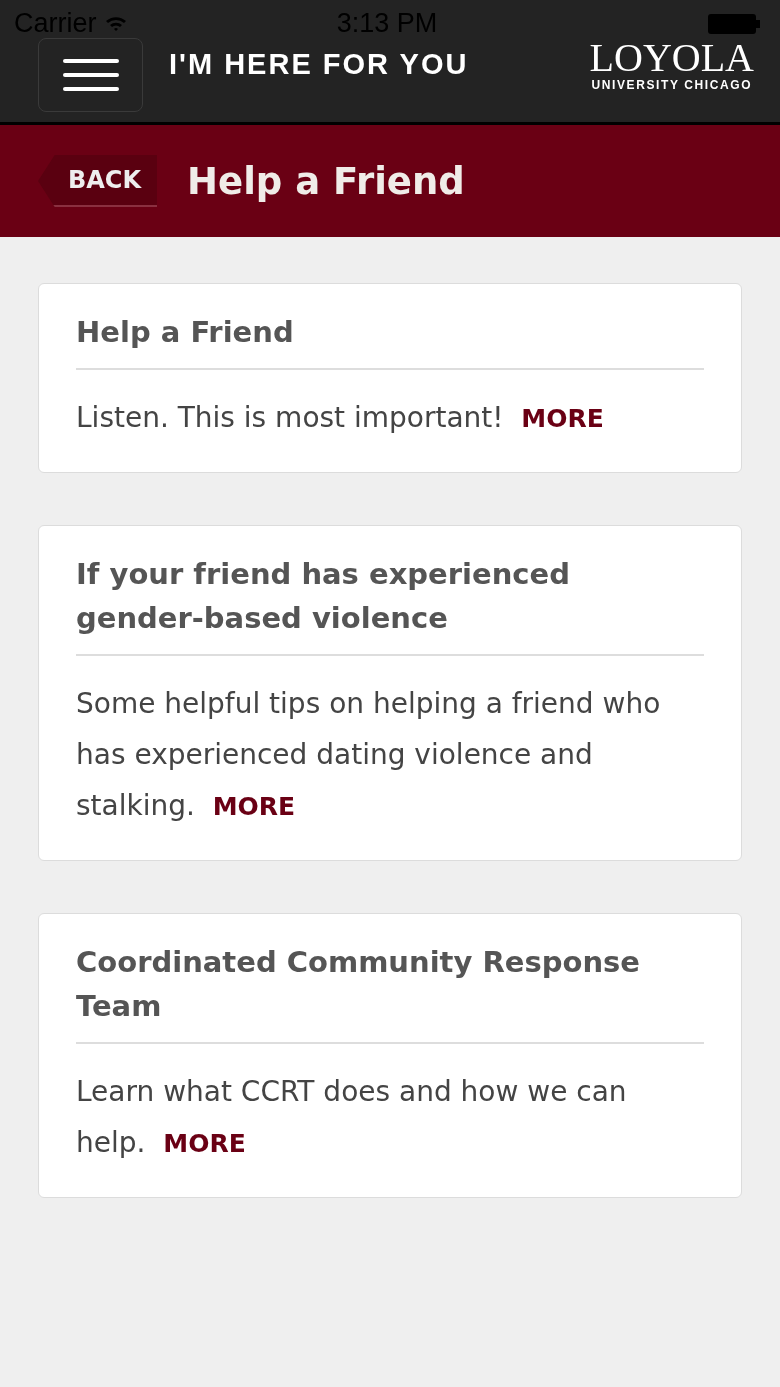  What do you see at coordinates (326, 181) in the screenshot?
I see `page-title: Help a Friend` at bounding box center [326, 181].